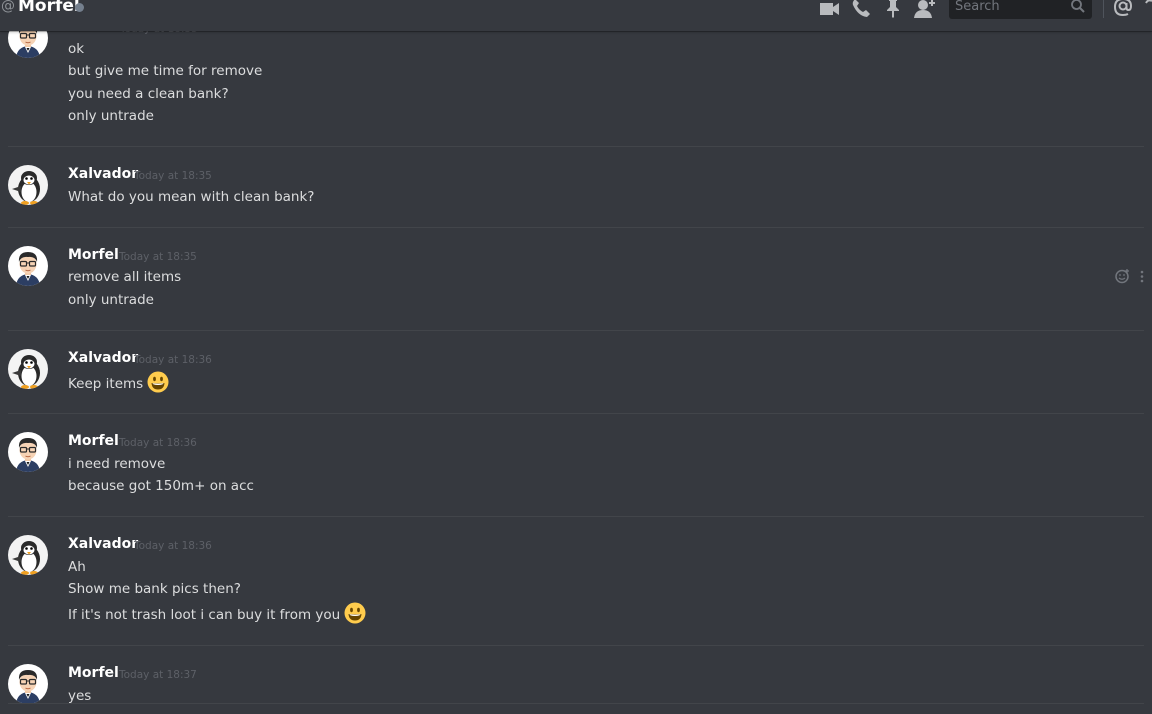 Image resolution: width=1152 pixels, height=714 pixels. I want to click on voice-call-icon, so click(861, 9).